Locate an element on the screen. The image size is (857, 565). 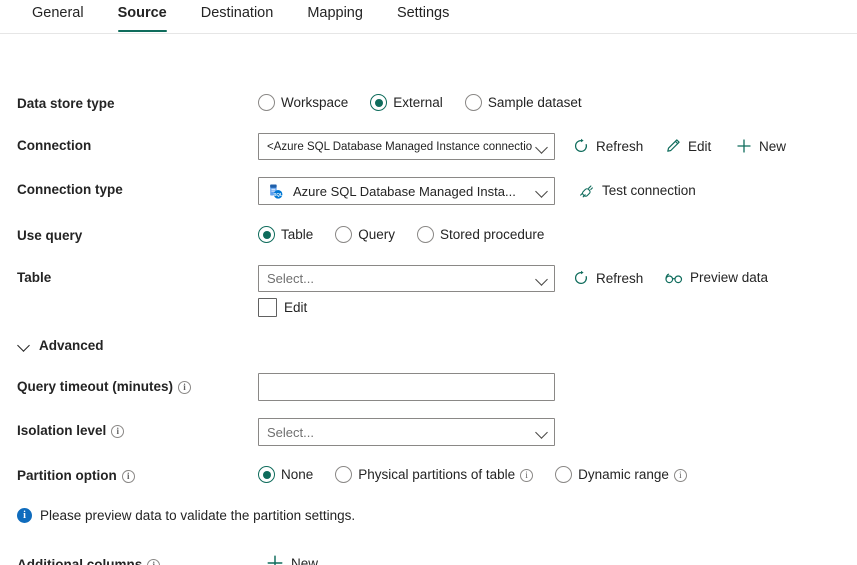
radio-partition-none: None is located at coordinates (285, 474).